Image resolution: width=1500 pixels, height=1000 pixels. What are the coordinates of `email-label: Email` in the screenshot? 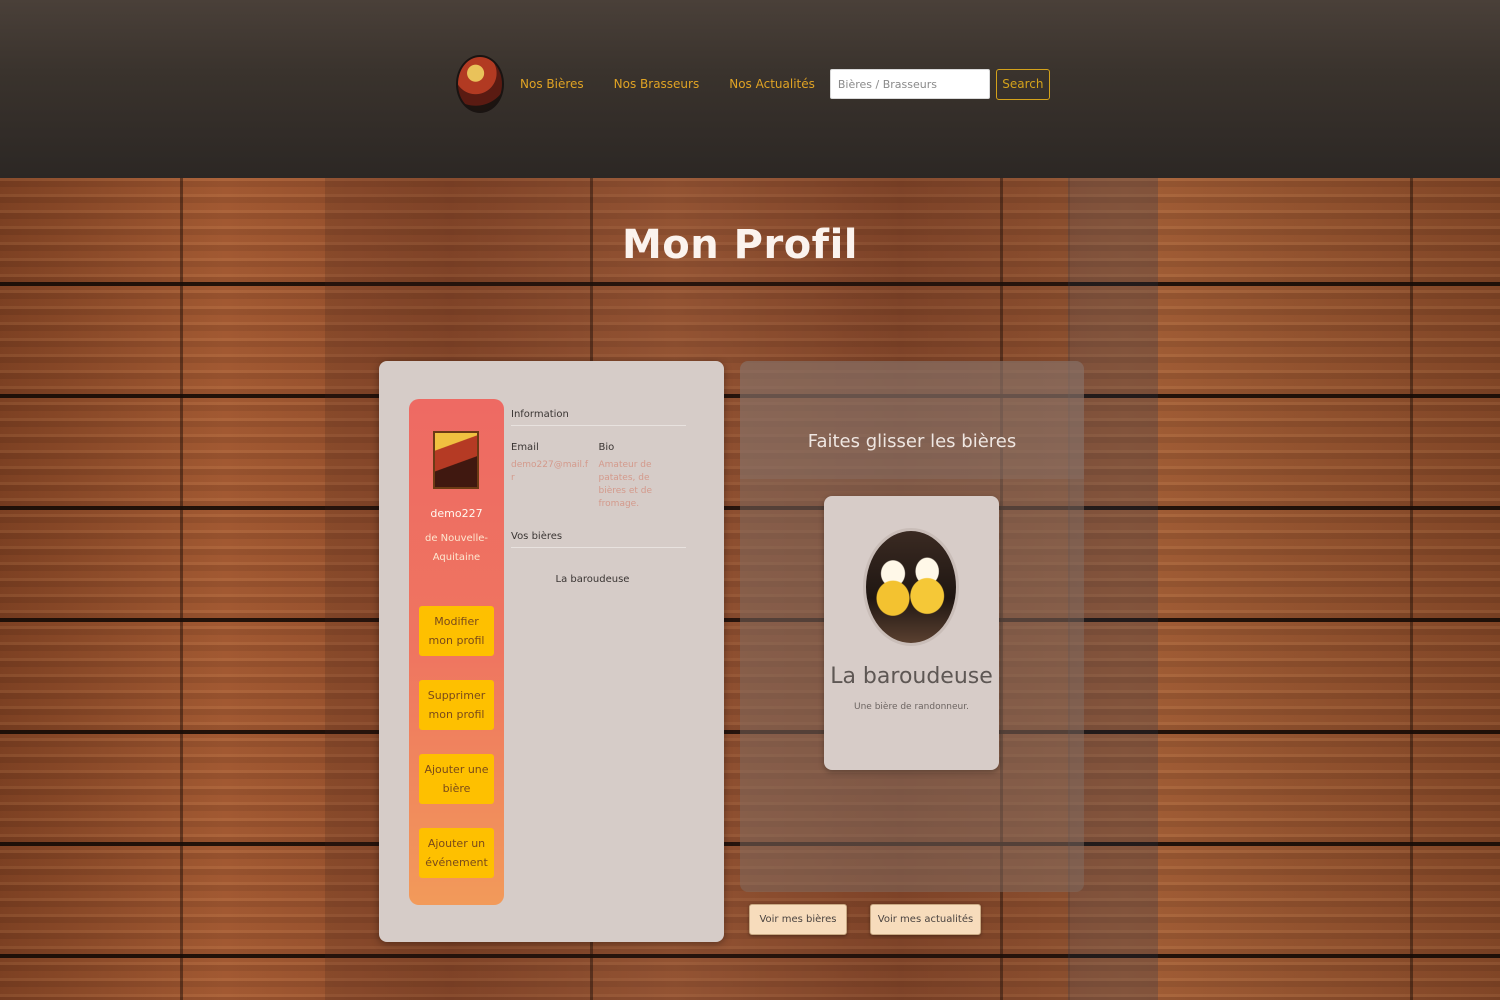 It's located at (525, 447).